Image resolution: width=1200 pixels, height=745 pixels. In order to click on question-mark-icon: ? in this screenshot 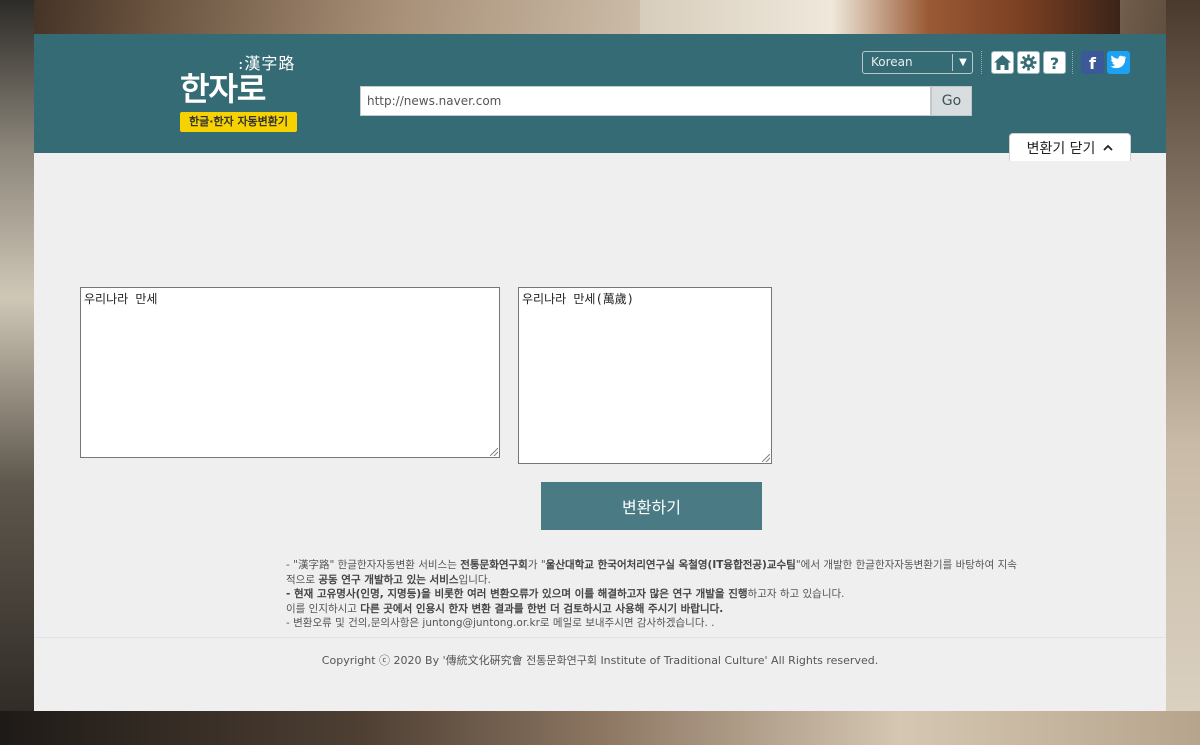, I will do `click(1054, 62)`.